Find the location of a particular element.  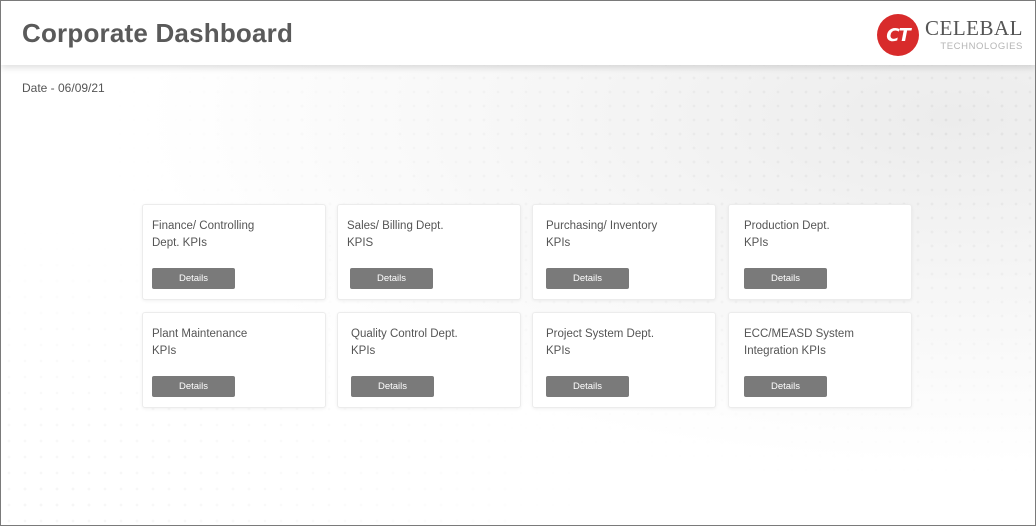

card-title-line: ECC/MEASD System is located at coordinates (799, 334).